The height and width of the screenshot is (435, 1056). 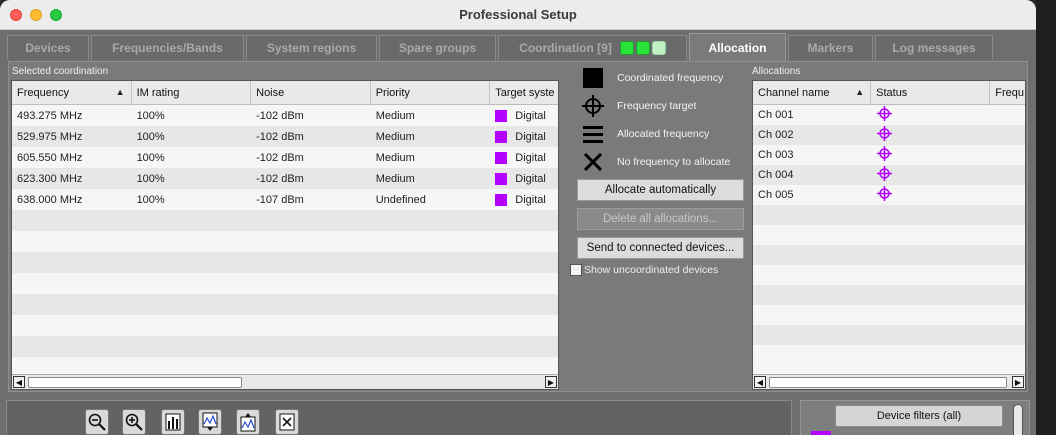 I want to click on column-label: Frequency, so click(x=43, y=93).